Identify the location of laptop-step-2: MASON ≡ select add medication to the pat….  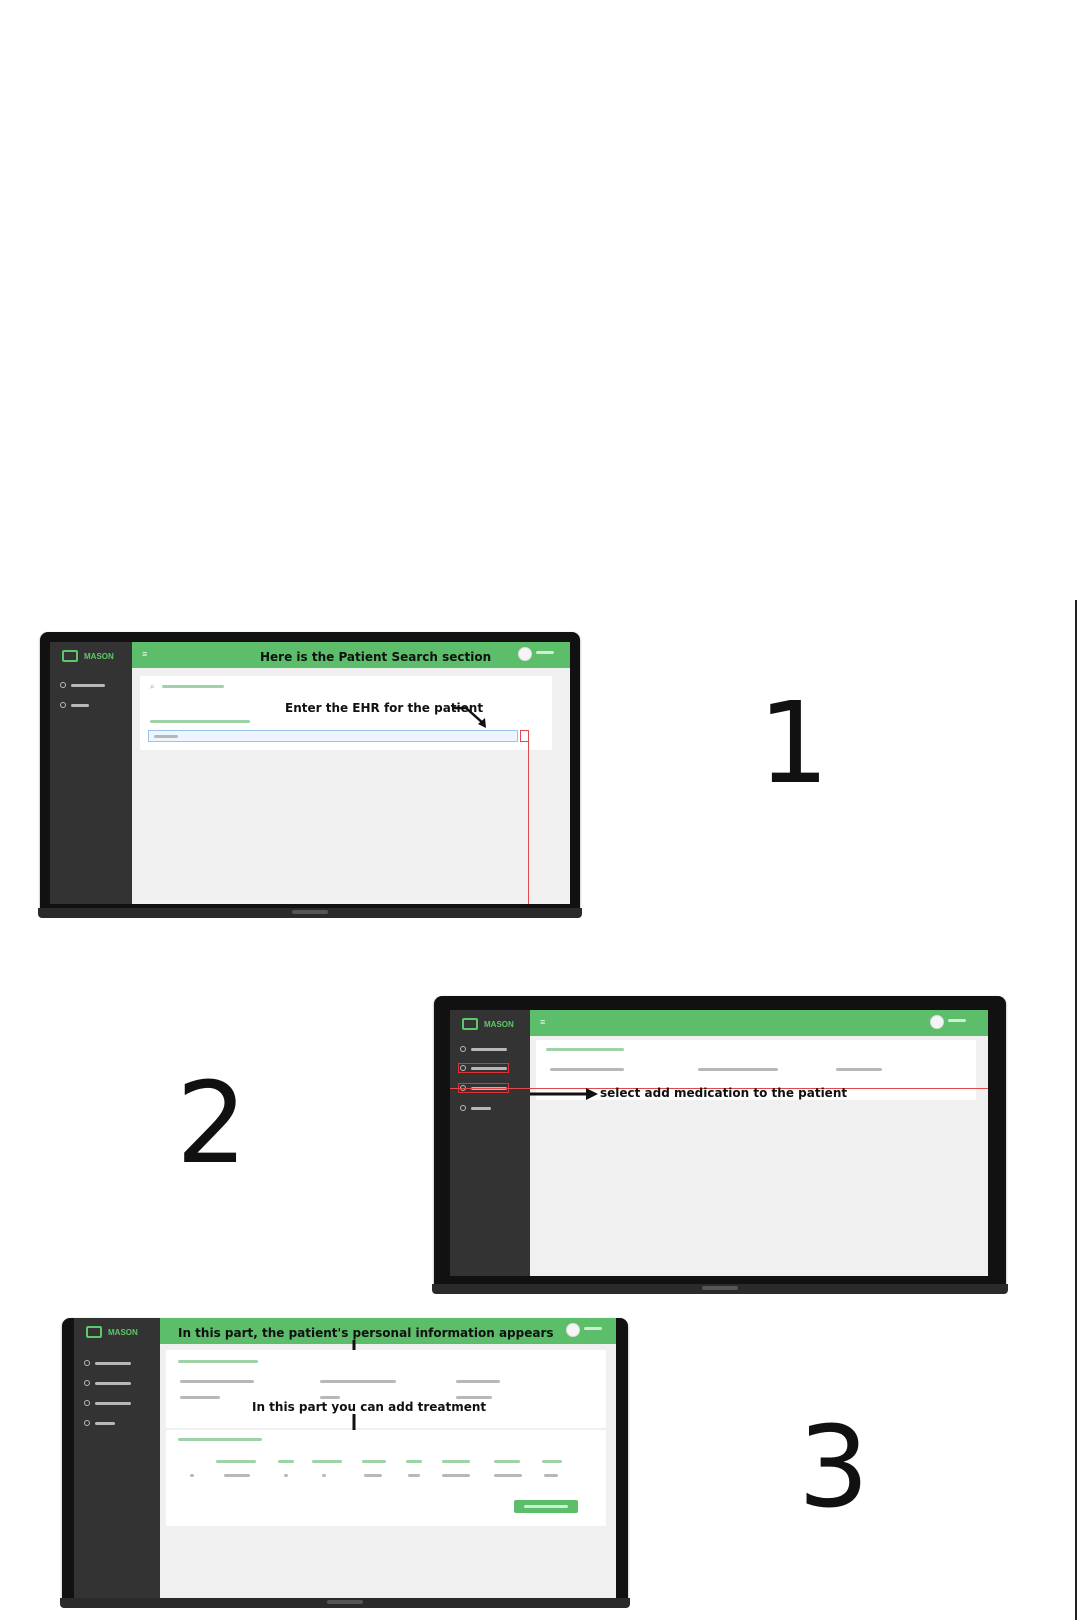
(720, 1145).